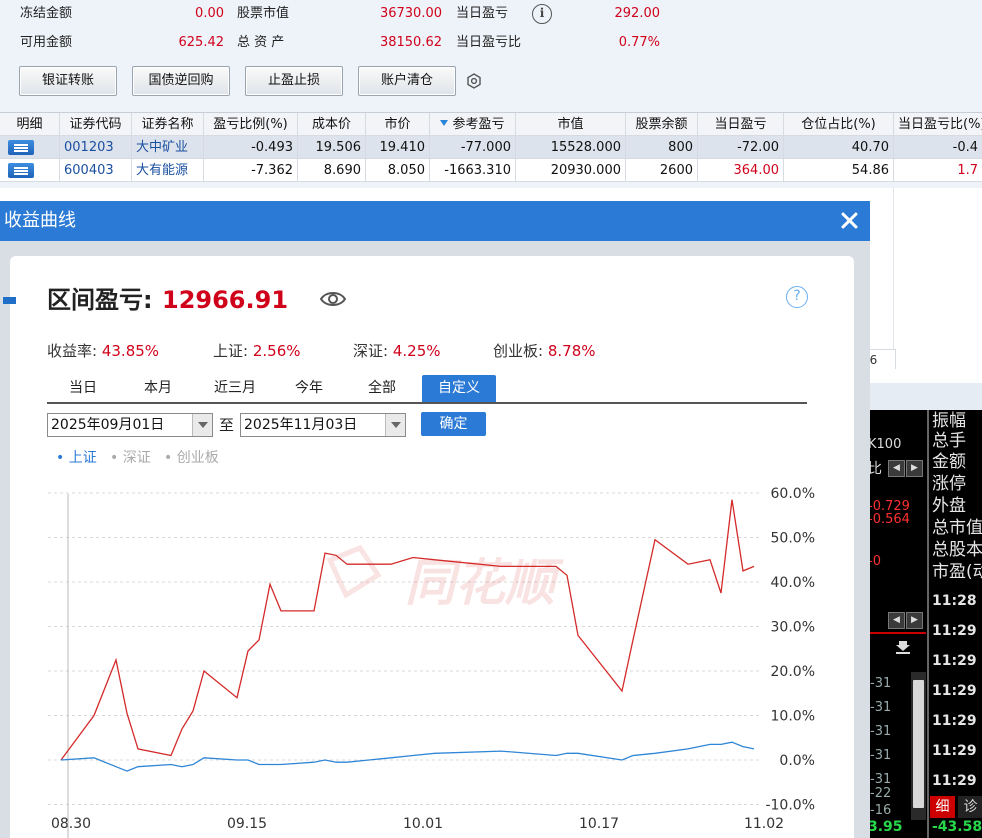 This screenshot has width=982, height=838. What do you see at coordinates (885, 827) in the screenshot?
I see `quote-bottom-left: 3.95` at bounding box center [885, 827].